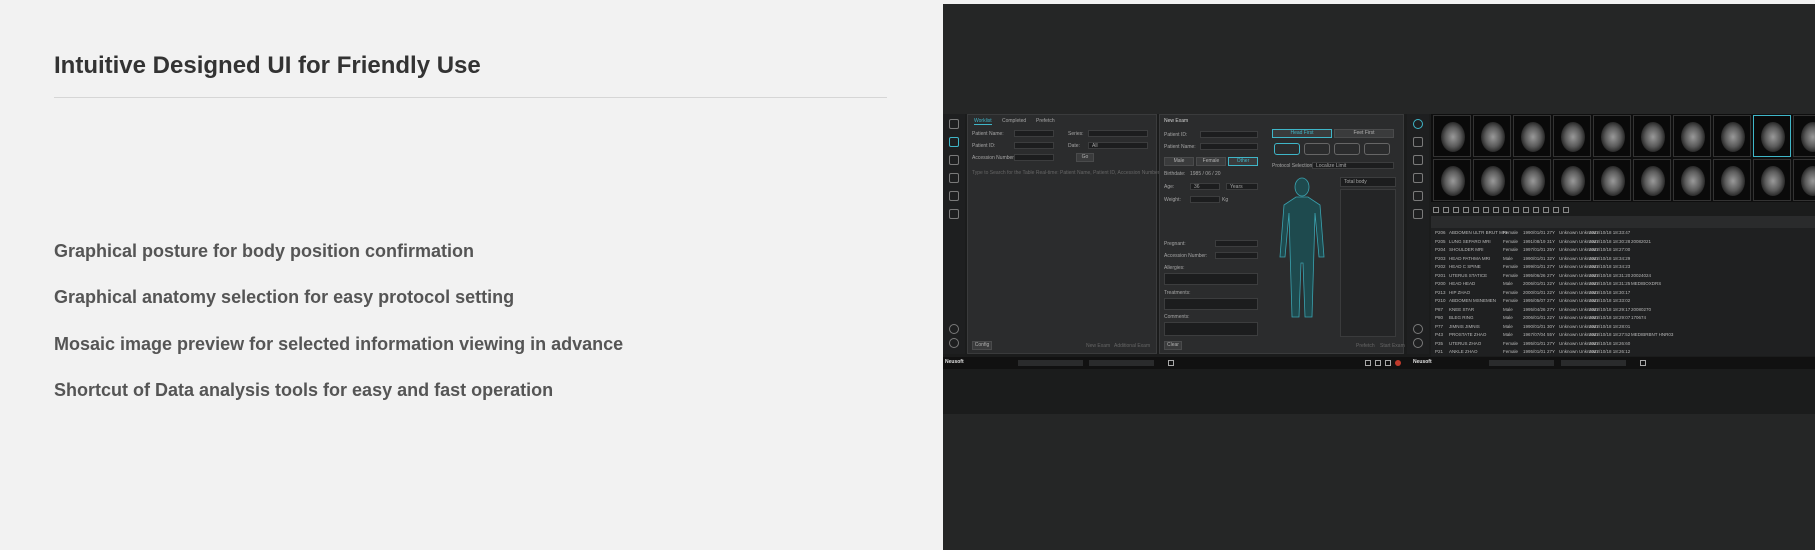  What do you see at coordinates (1211, 279) in the screenshot?
I see `allergies-input` at bounding box center [1211, 279].